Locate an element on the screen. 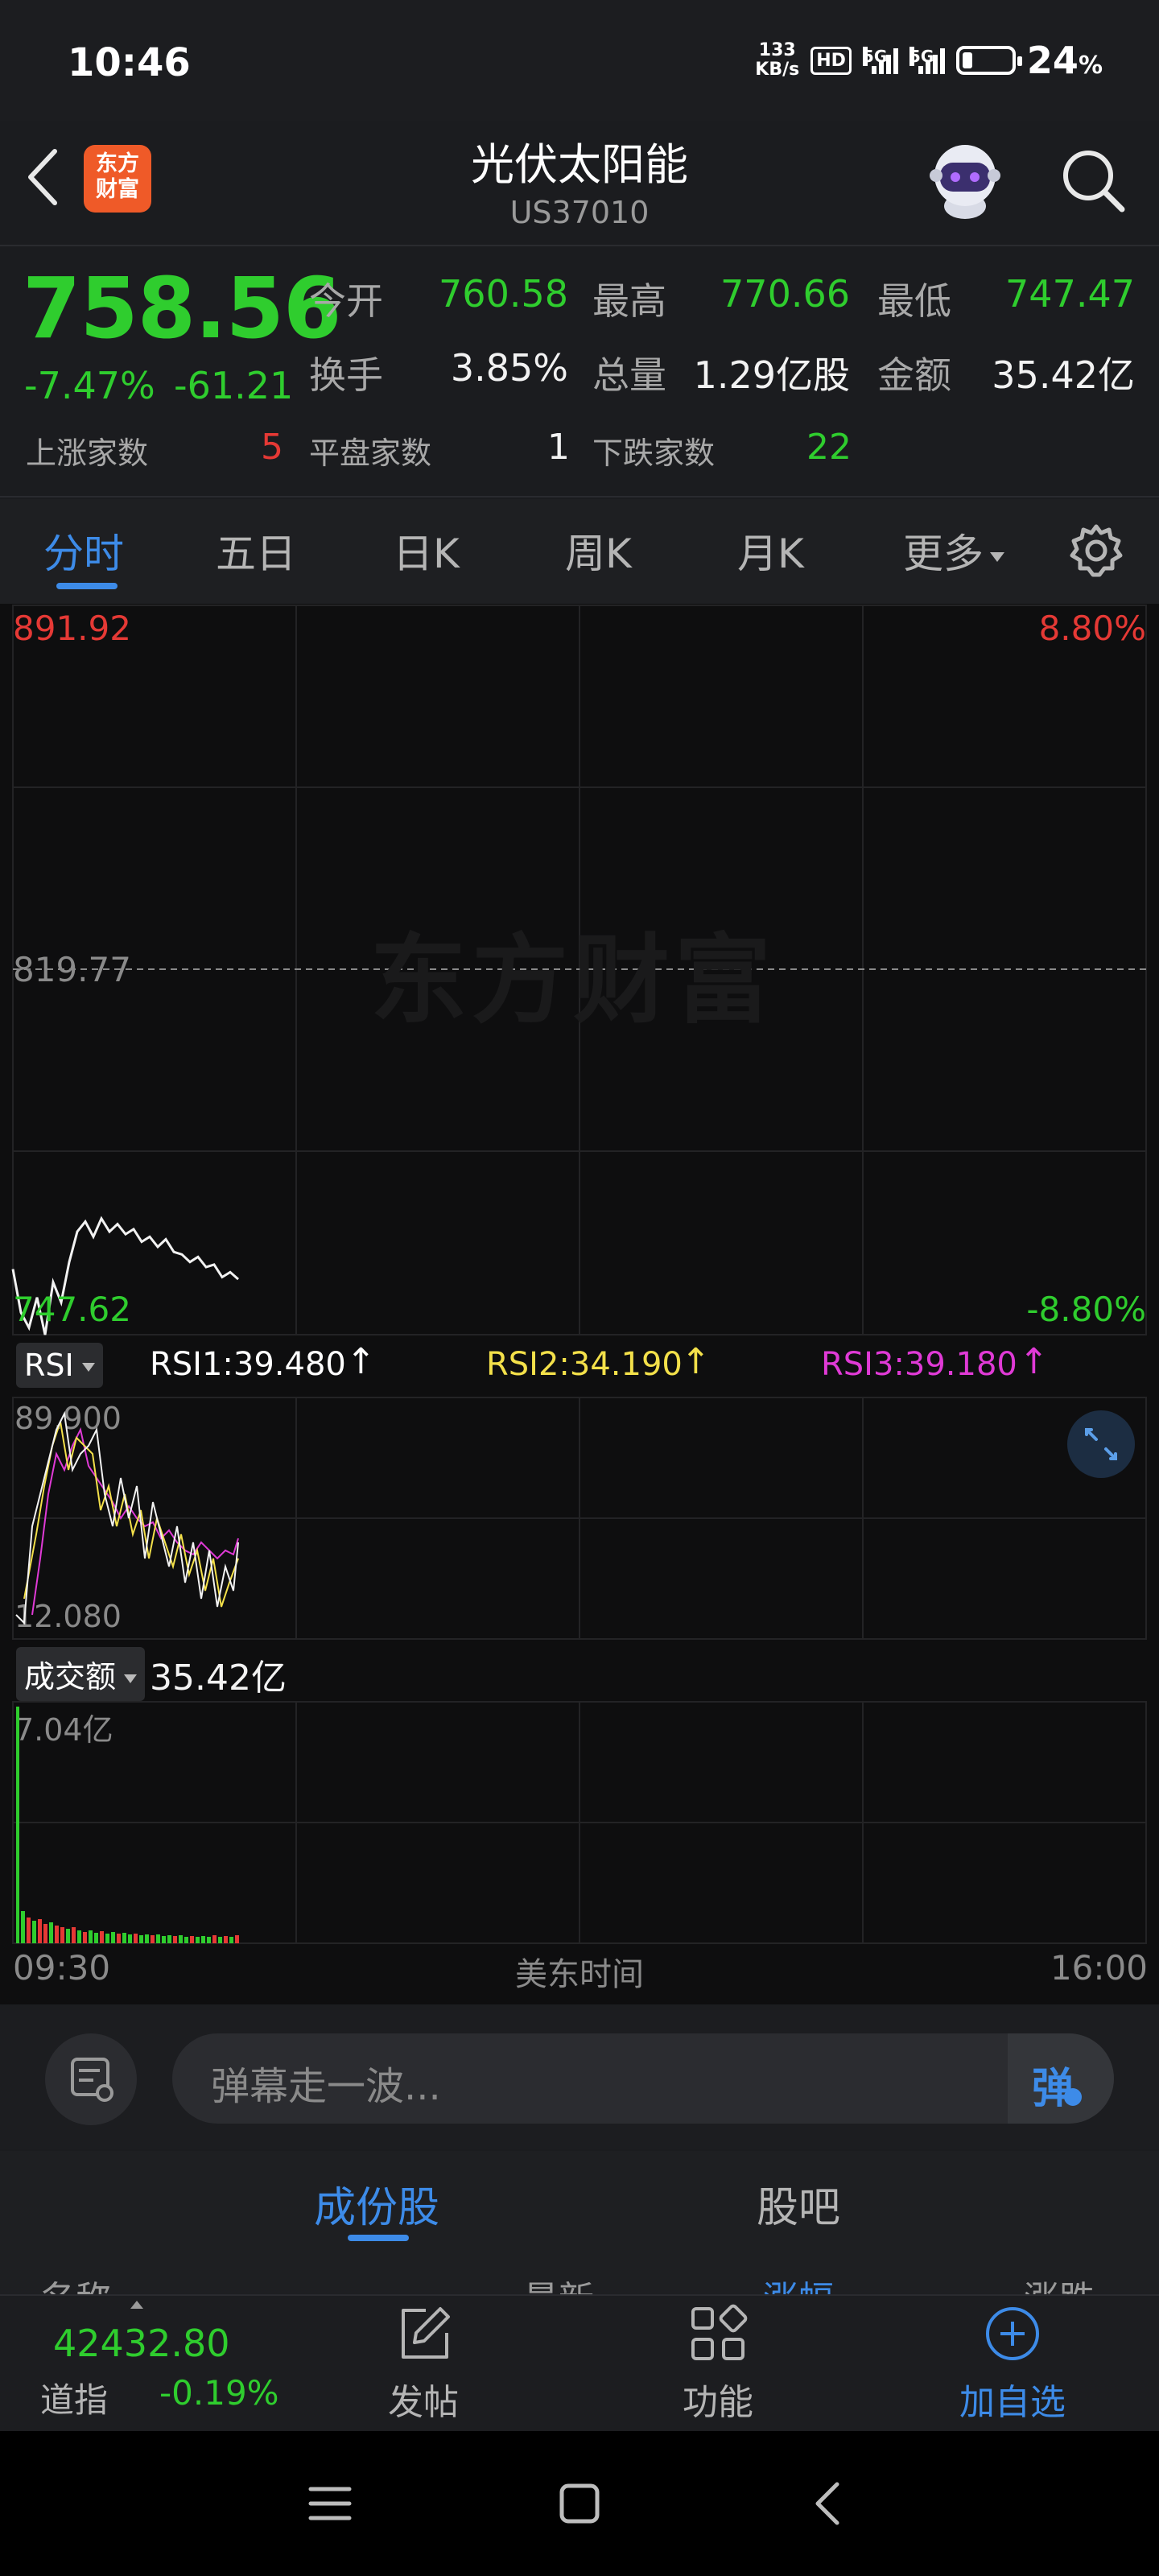 This screenshot has height=2576, width=1159. low-value: 747.47 is located at coordinates (1070, 294).